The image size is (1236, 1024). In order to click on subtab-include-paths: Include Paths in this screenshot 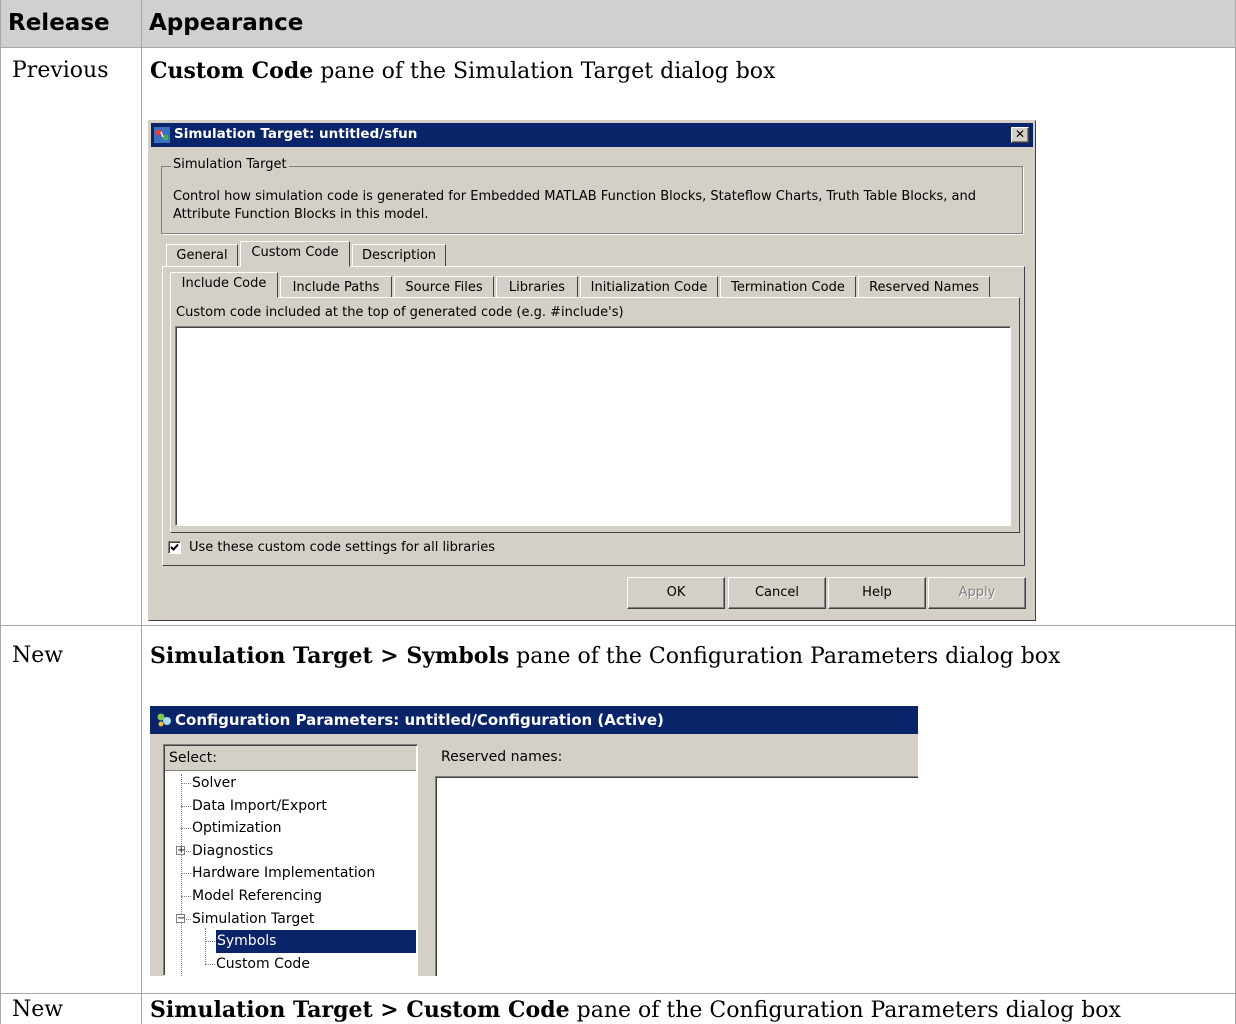, I will do `click(336, 287)`.